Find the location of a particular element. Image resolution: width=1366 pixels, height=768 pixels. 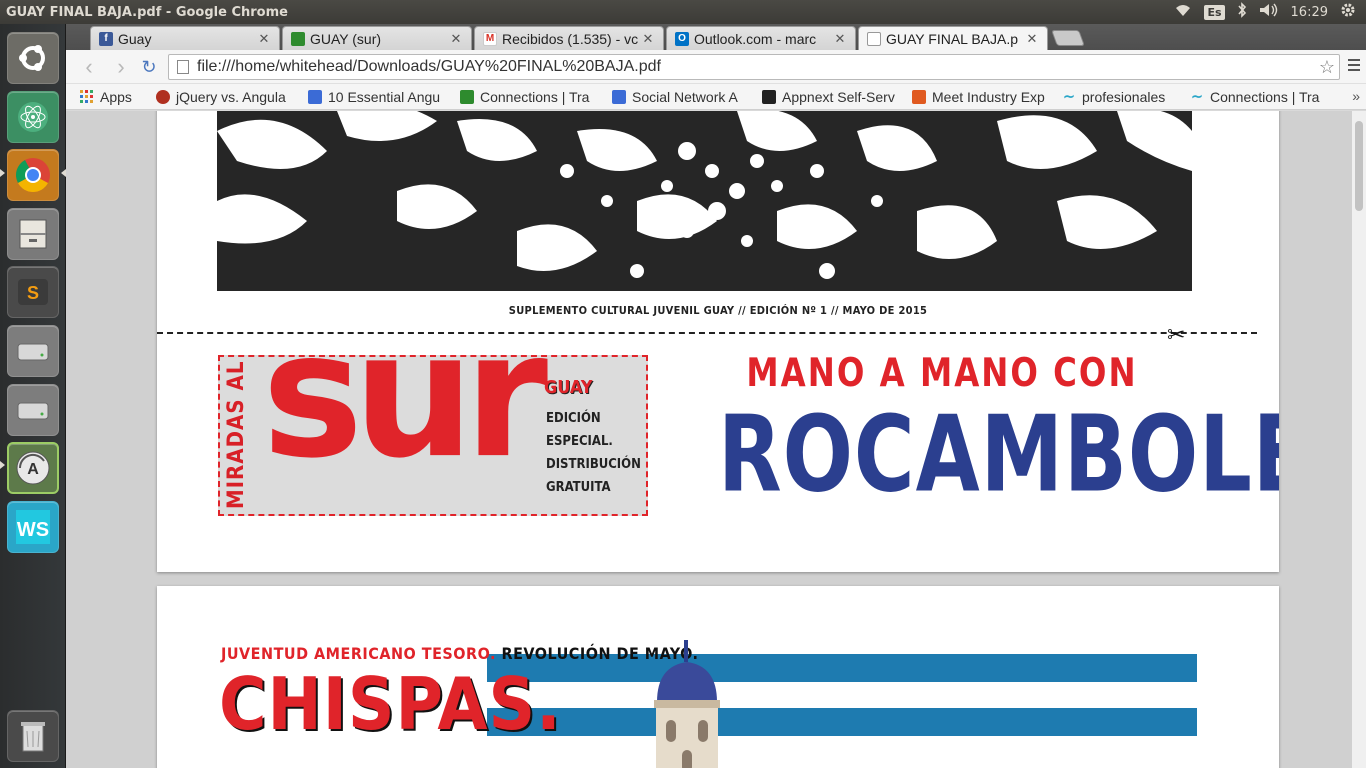

volume-icon is located at coordinates (1269, 12).